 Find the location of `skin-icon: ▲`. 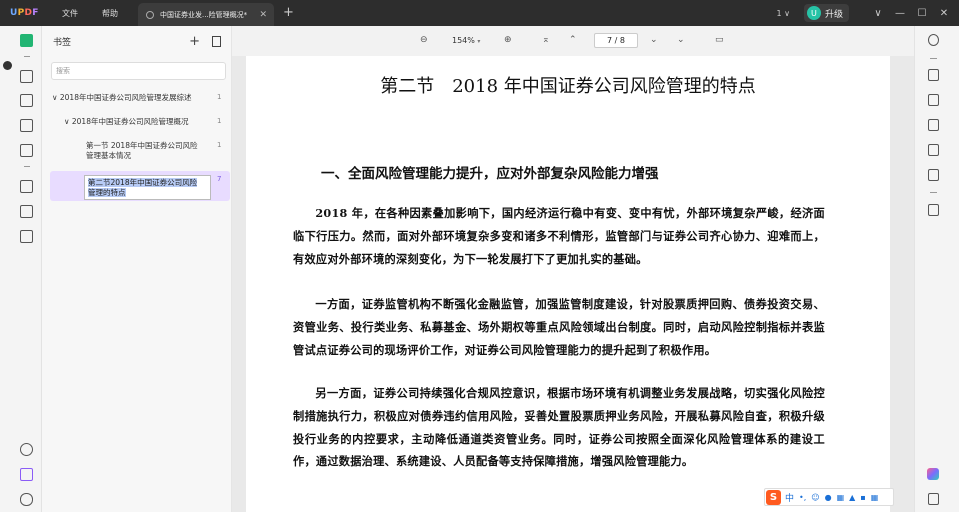

skin-icon: ▲ is located at coordinates (852, 497).